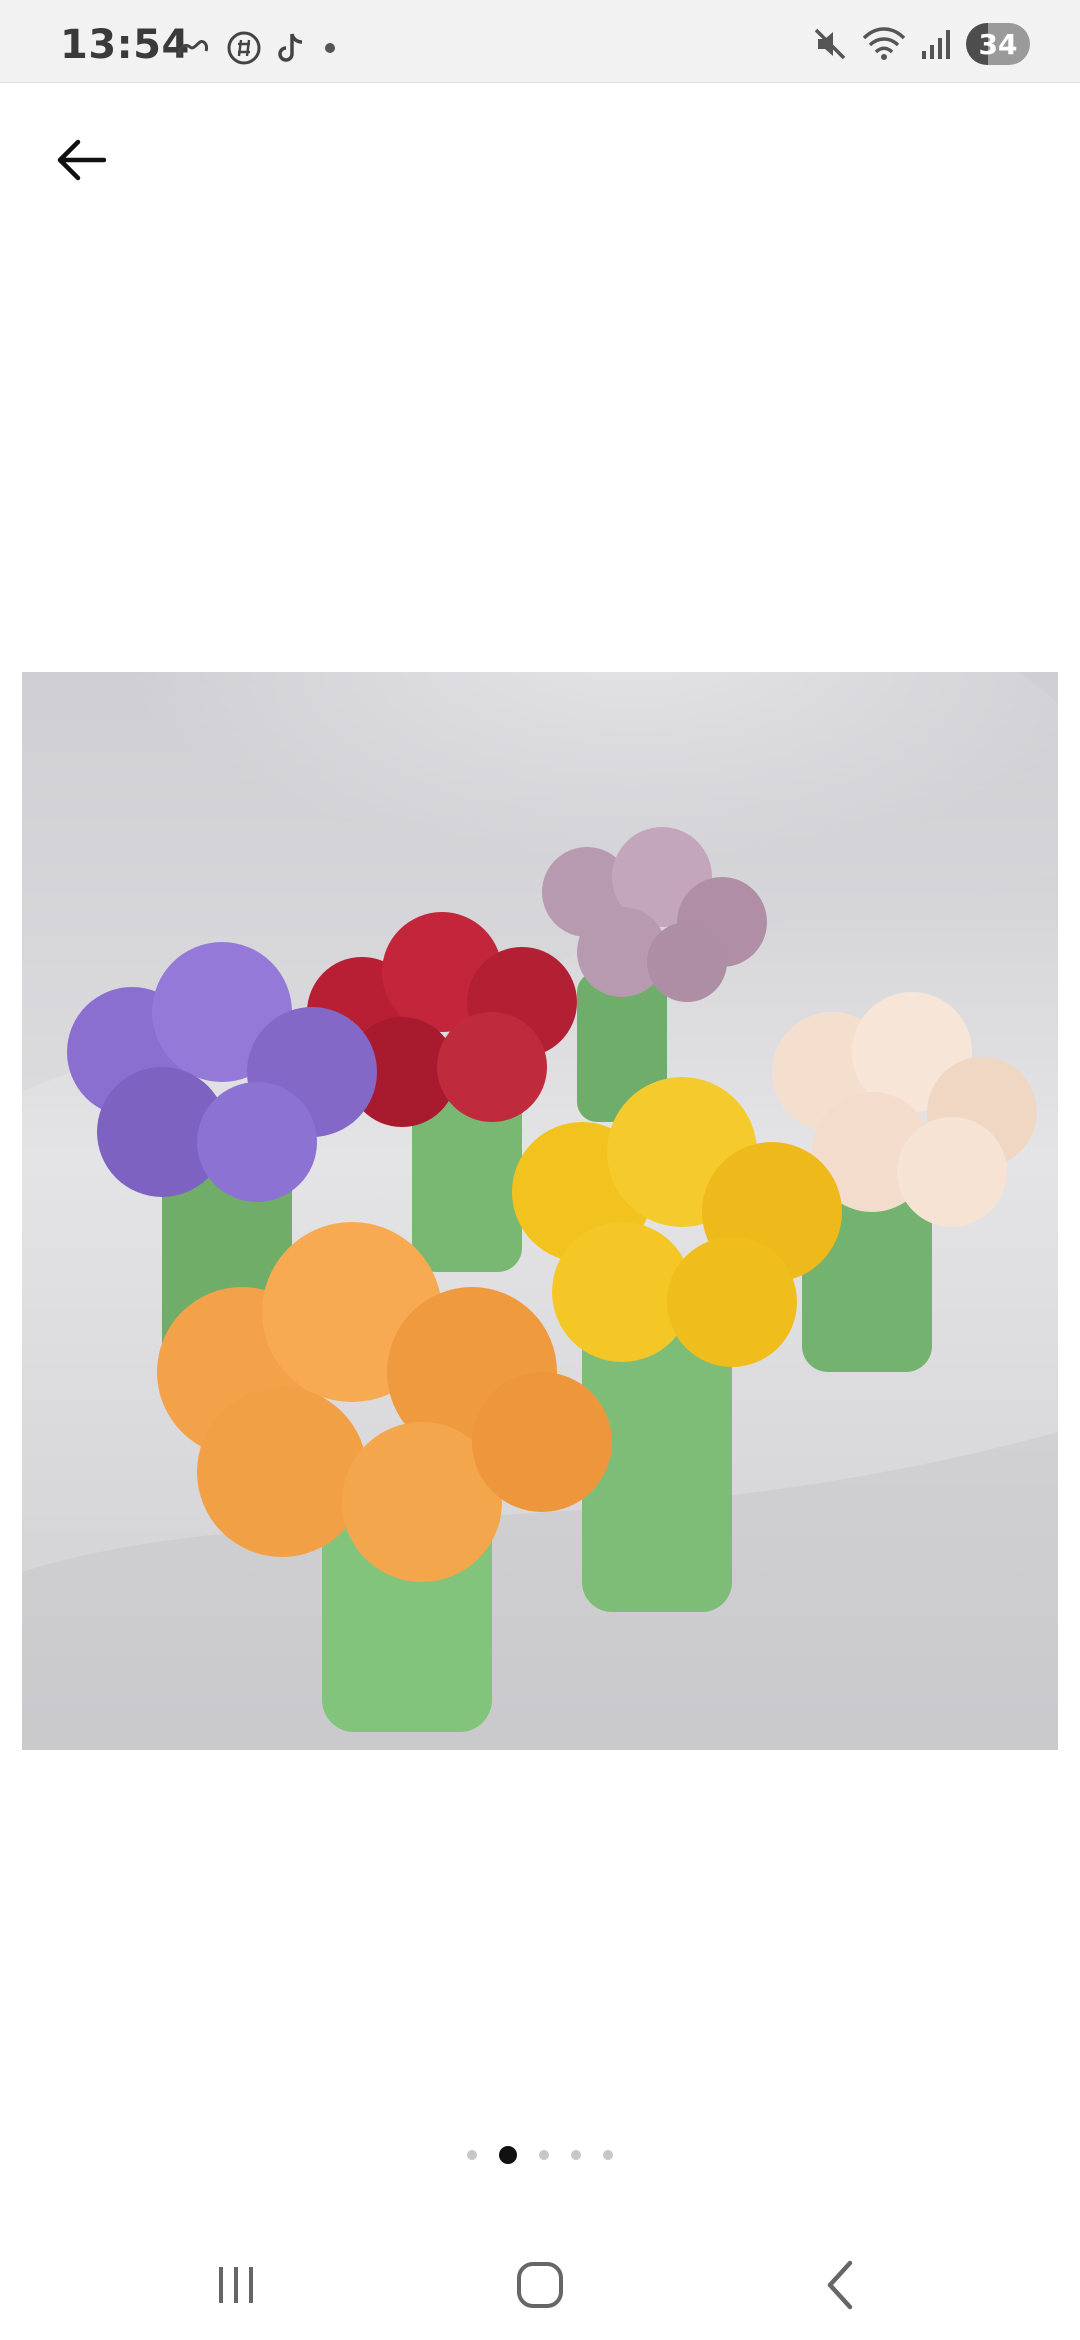  Describe the element at coordinates (330, 48) in the screenshot. I see `notification-dot-icon` at that location.